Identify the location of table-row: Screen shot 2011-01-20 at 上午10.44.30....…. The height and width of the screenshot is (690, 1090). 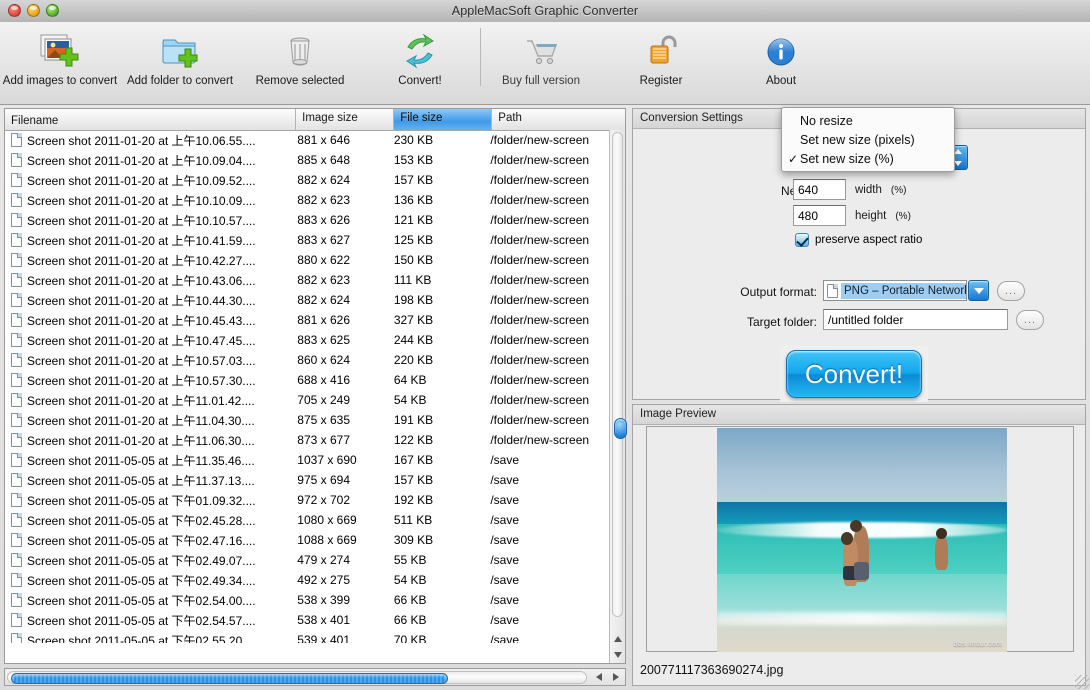
(308, 300).